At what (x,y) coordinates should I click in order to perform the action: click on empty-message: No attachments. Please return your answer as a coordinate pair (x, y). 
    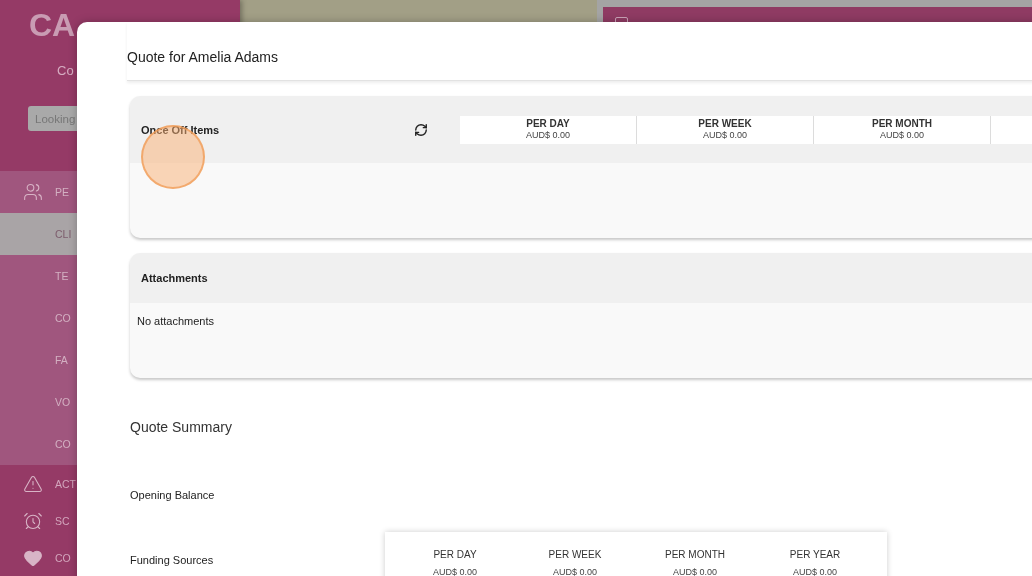
    Looking at the image, I should click on (176, 321).